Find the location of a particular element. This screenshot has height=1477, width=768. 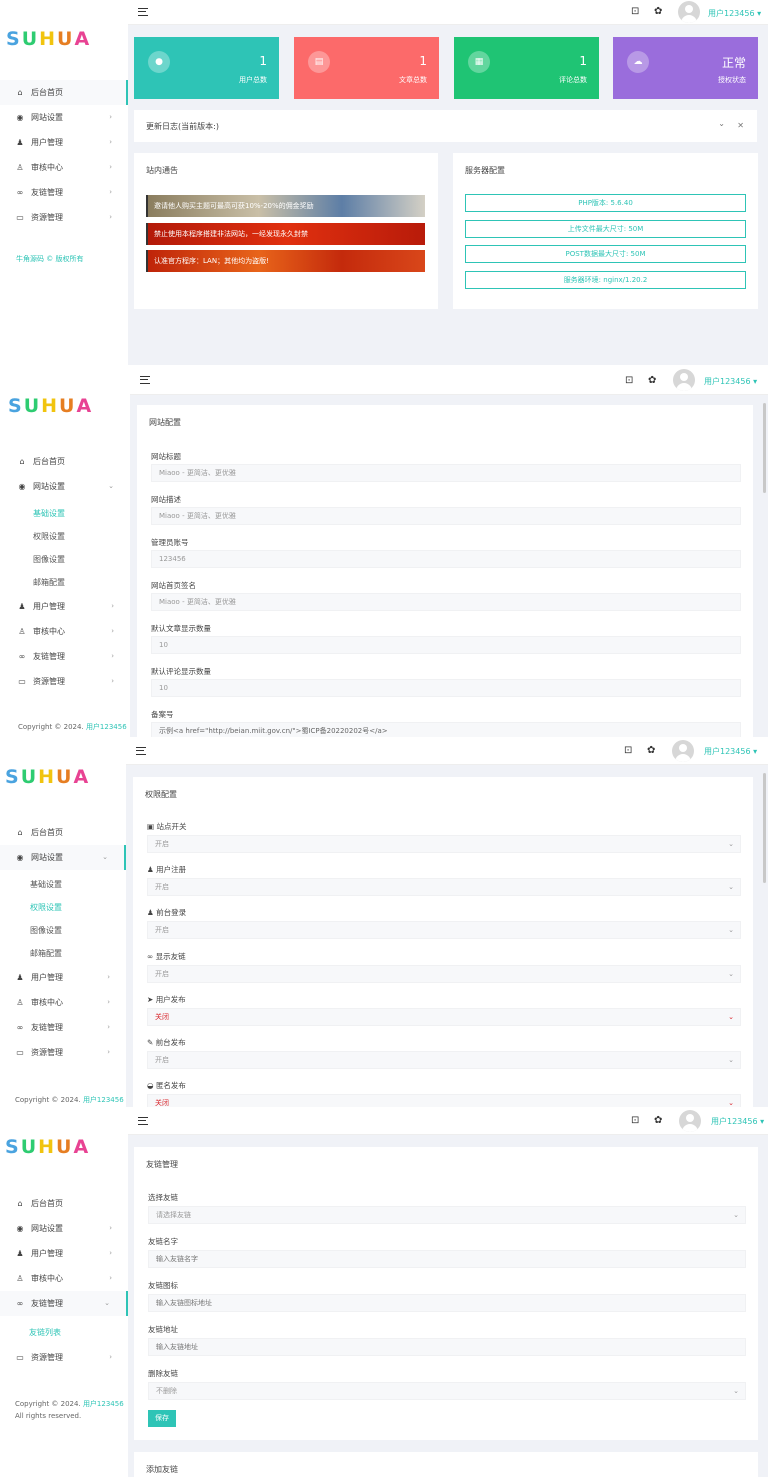

link-name-input: 输入友链名字 is located at coordinates (447, 1259).